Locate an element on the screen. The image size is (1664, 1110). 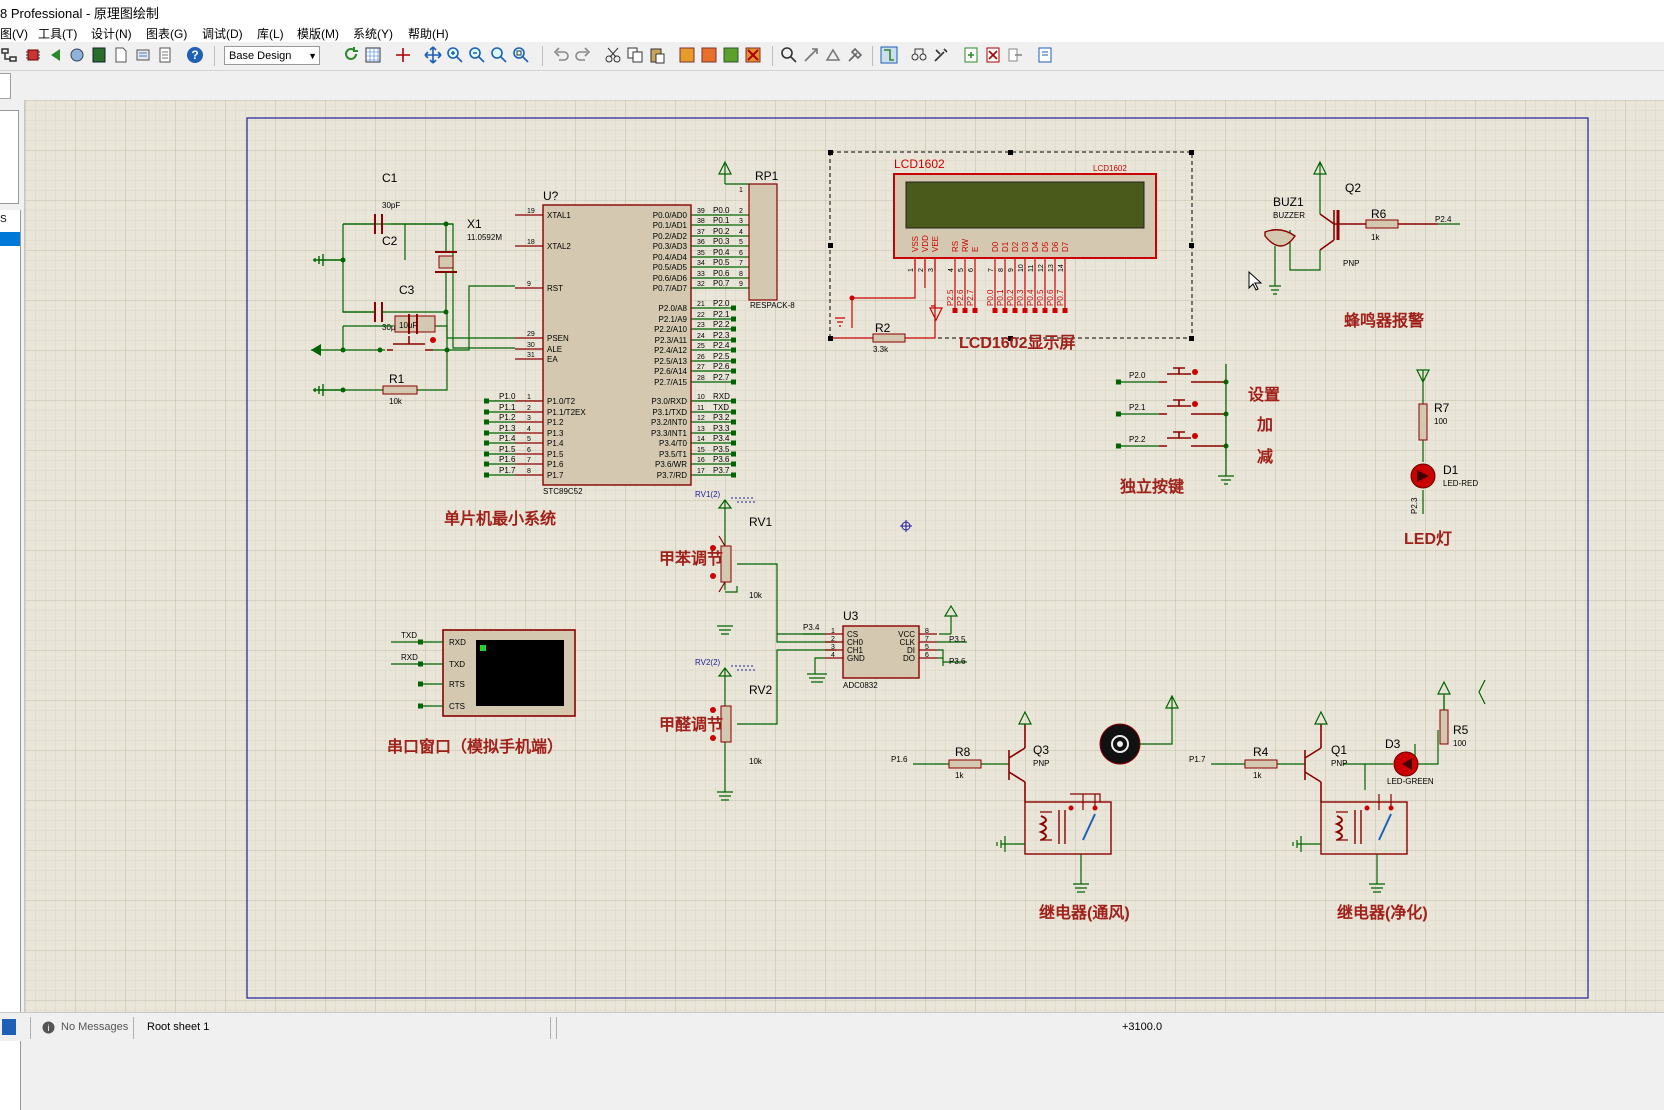
rp1-pin-number: 1 is located at coordinates (741, 190).